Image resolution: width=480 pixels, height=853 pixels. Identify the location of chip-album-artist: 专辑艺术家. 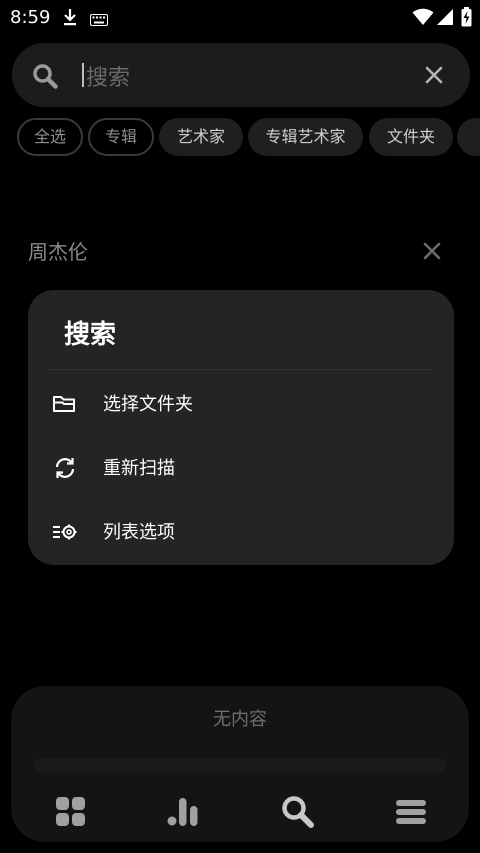
(305, 137).